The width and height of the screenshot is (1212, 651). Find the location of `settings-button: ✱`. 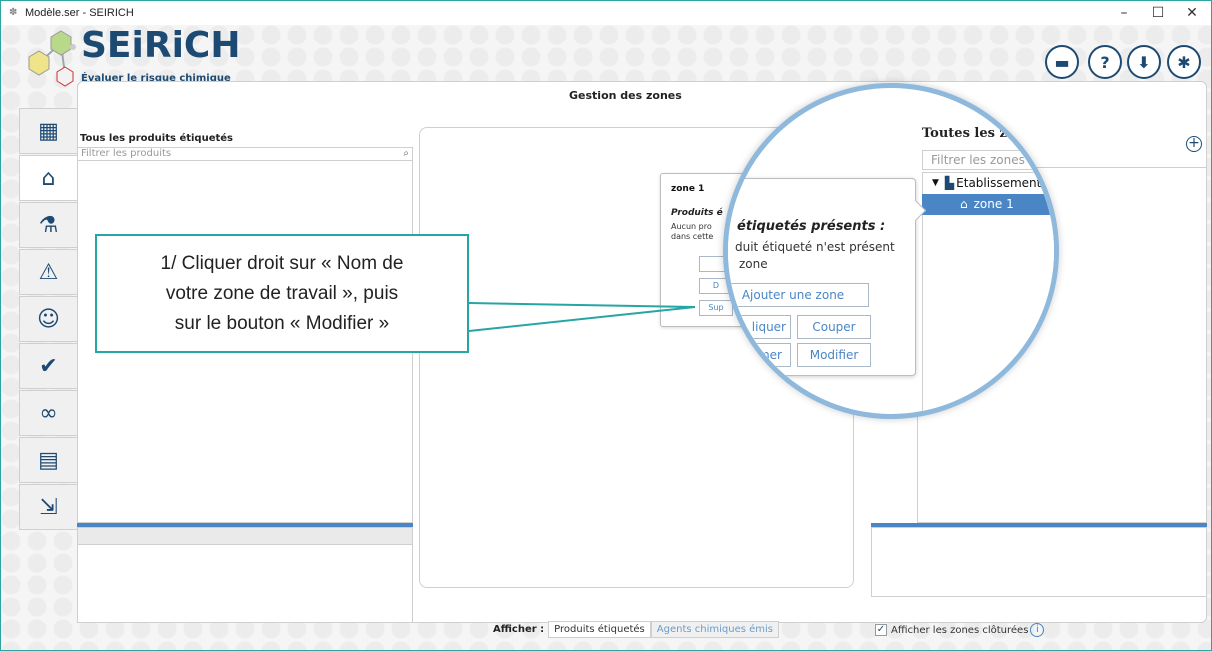

settings-button: ✱ is located at coordinates (1184, 62).